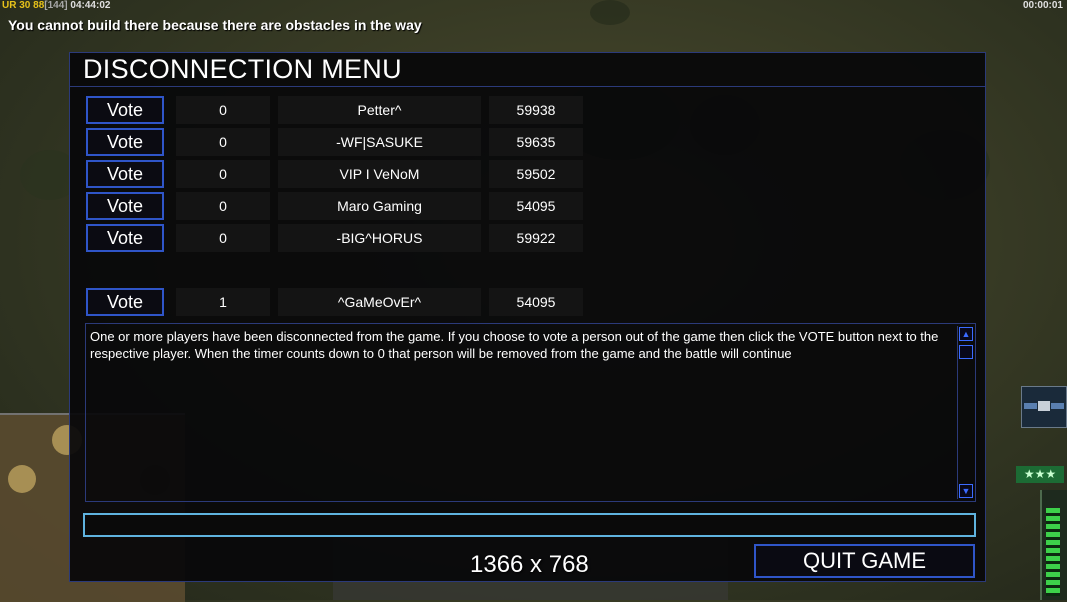  I want to click on arrow-up-icon: ▲, so click(966, 334).